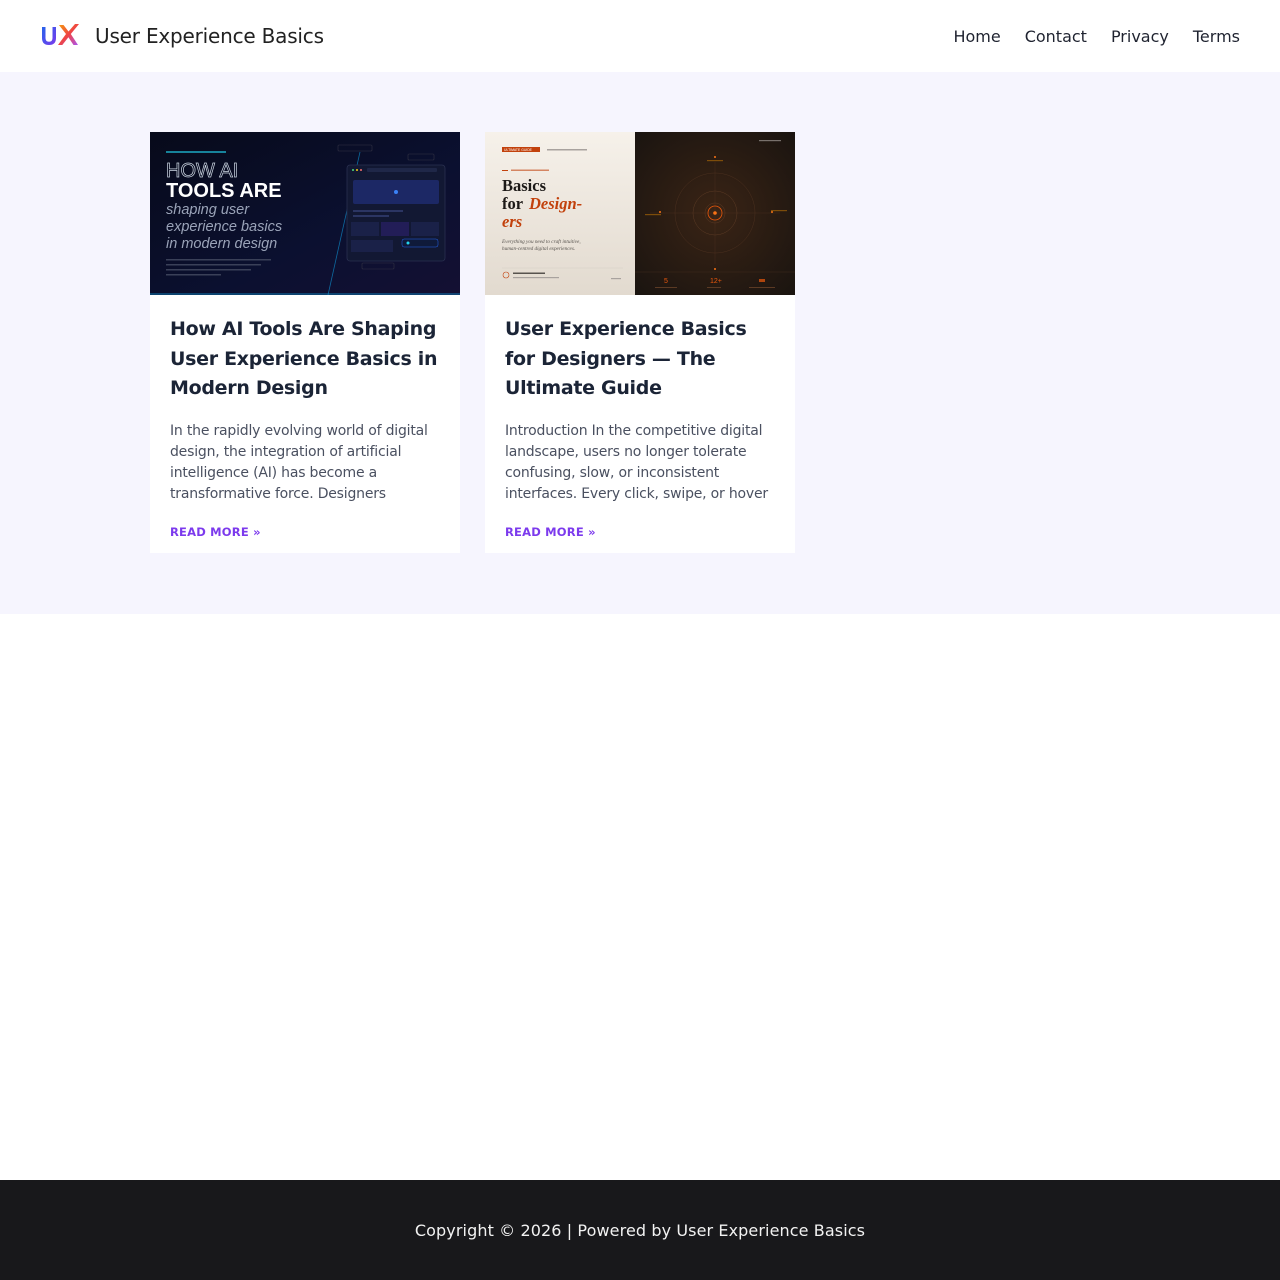 Image resolution: width=1280 pixels, height=1280 pixels. I want to click on site-title: User Experience Basics, so click(209, 36).